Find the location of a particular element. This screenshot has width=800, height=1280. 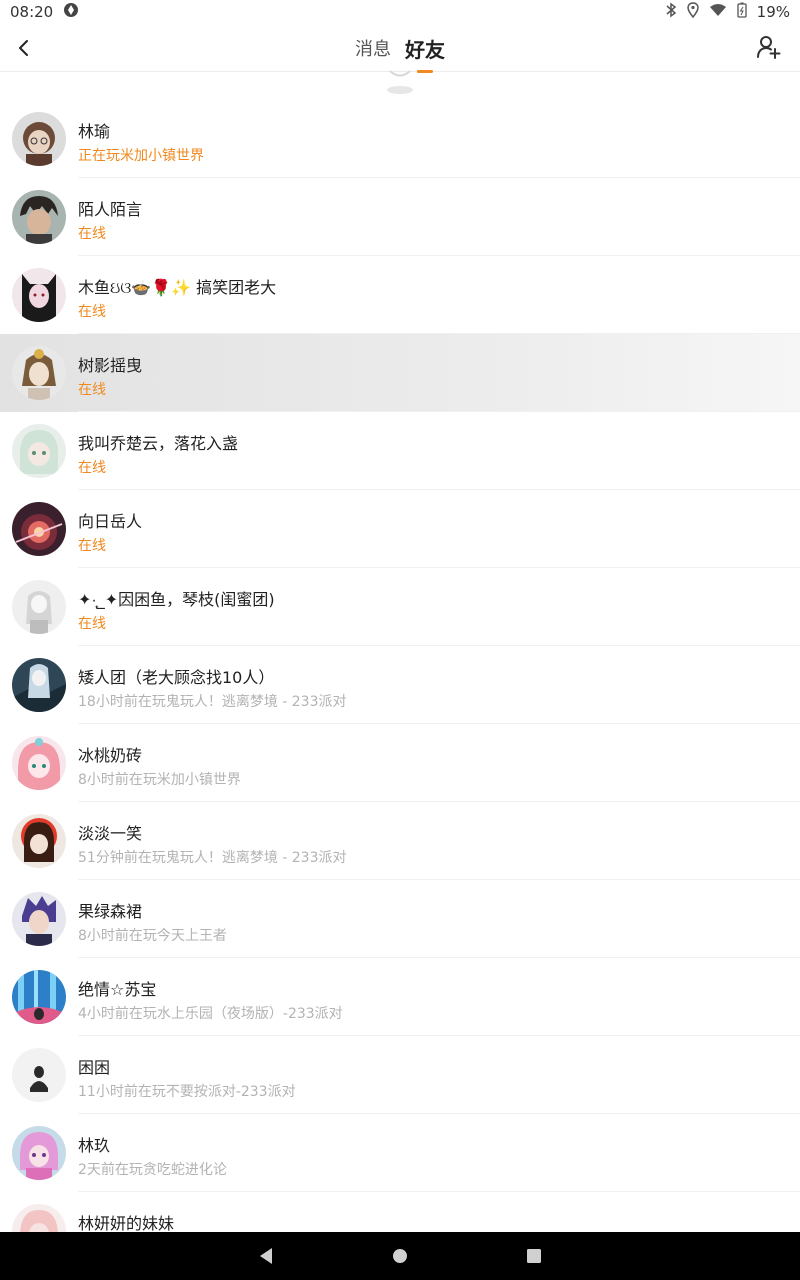

friend-name: 困困 is located at coordinates (94, 1067).